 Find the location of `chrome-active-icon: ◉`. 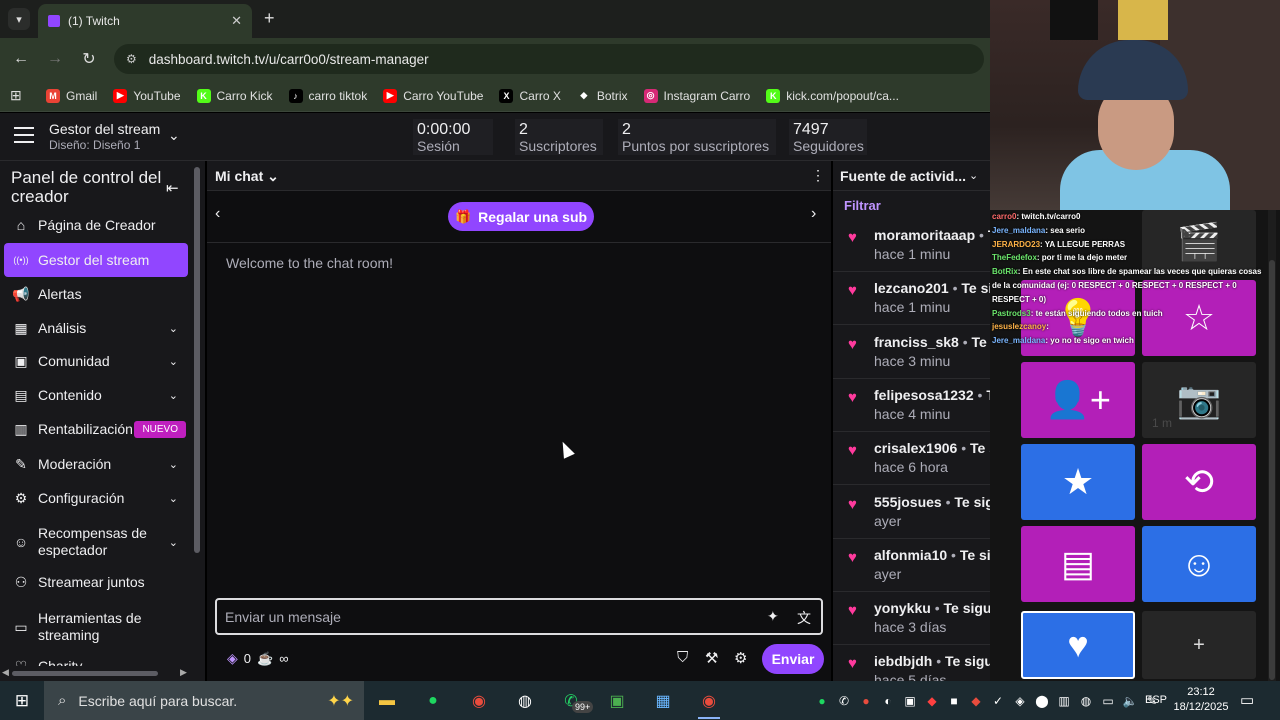

chrome-active-icon: ◉ is located at coordinates (709, 700).